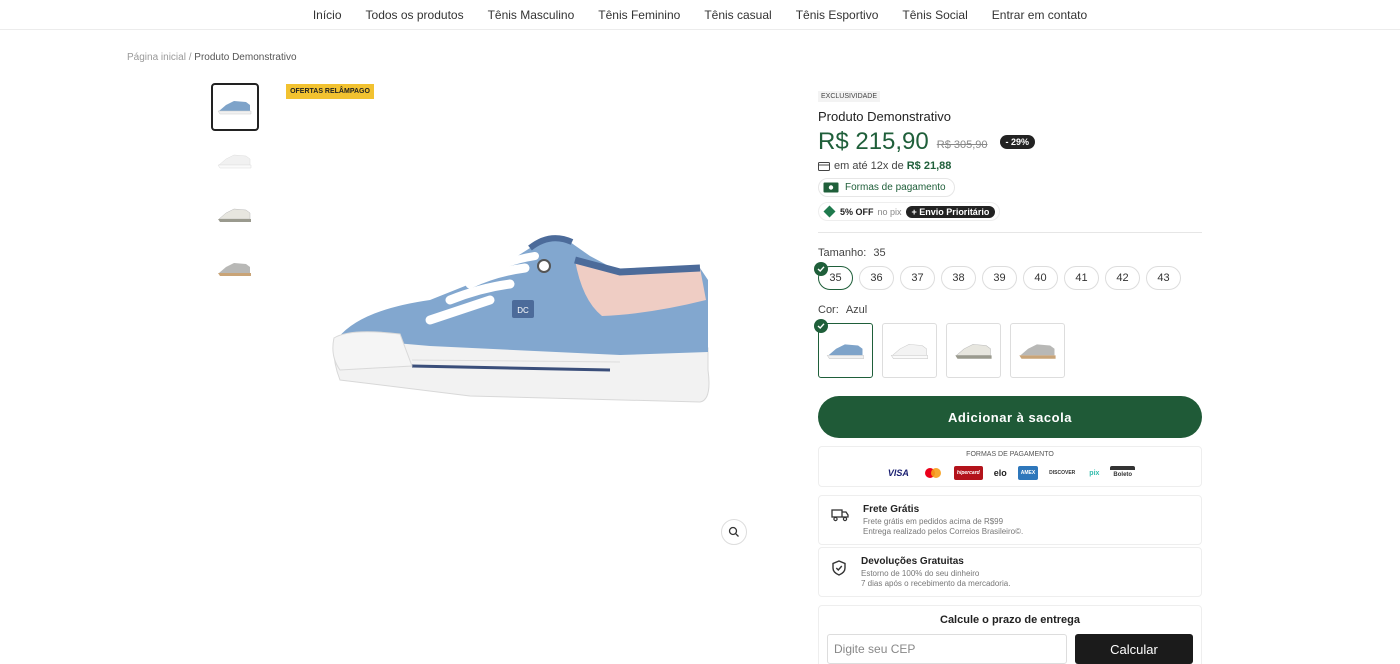  What do you see at coordinates (737, 15) in the screenshot?
I see `nav-tenis-casual: Tênis casual` at bounding box center [737, 15].